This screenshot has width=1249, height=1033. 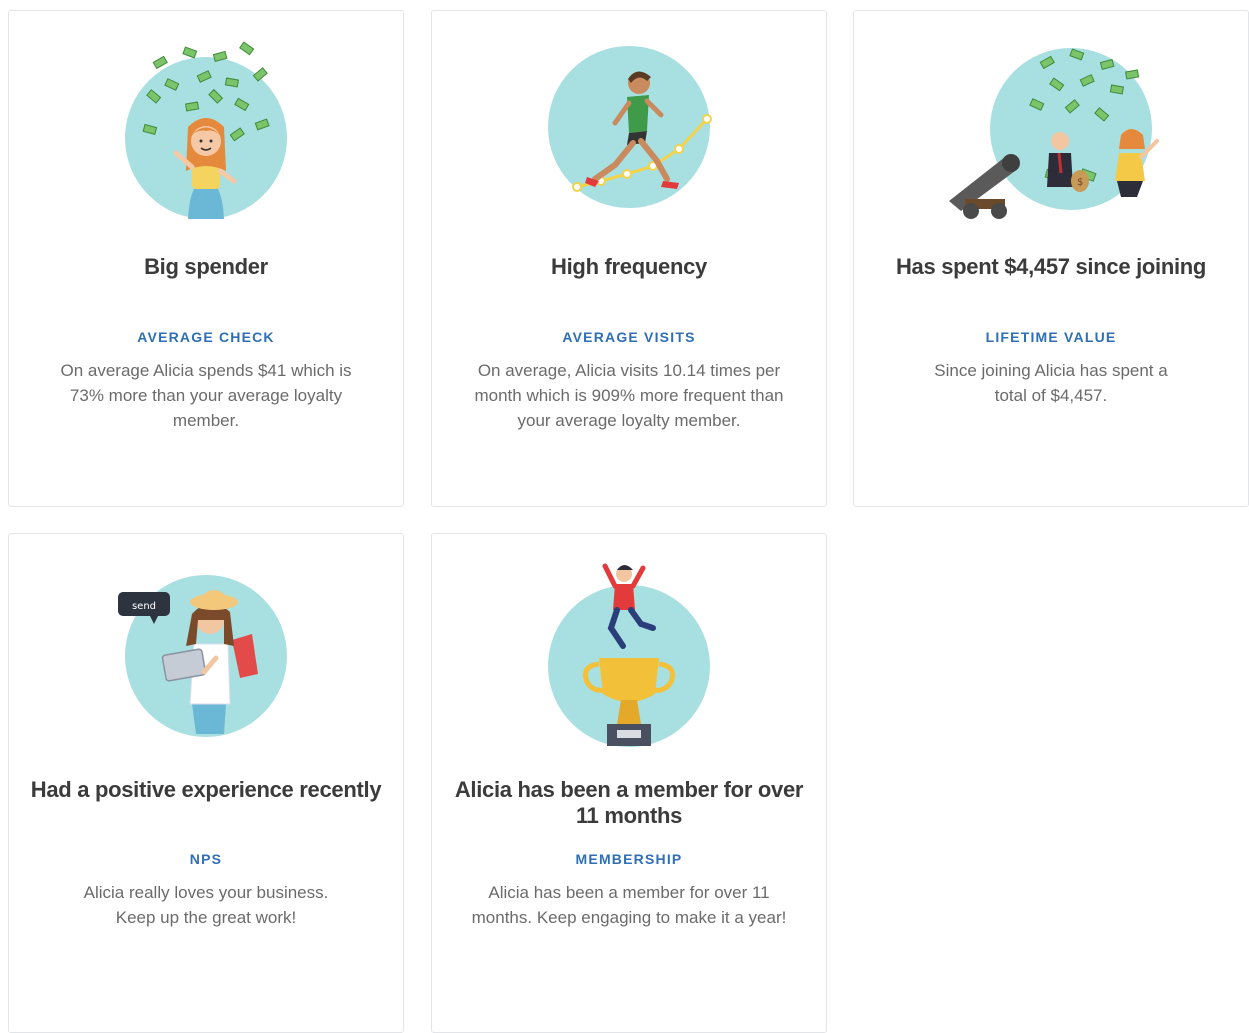 I want to click on card-label: MEMBERSHIP, so click(x=629, y=859).